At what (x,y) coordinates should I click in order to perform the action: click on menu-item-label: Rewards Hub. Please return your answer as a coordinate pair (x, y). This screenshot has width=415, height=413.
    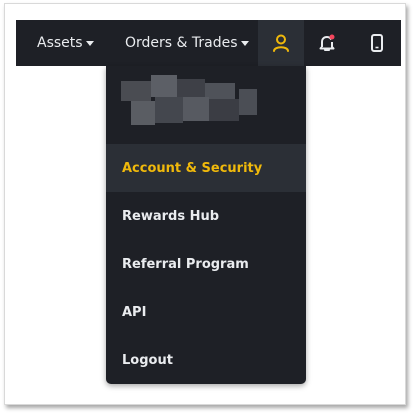
    Looking at the image, I should click on (171, 216).